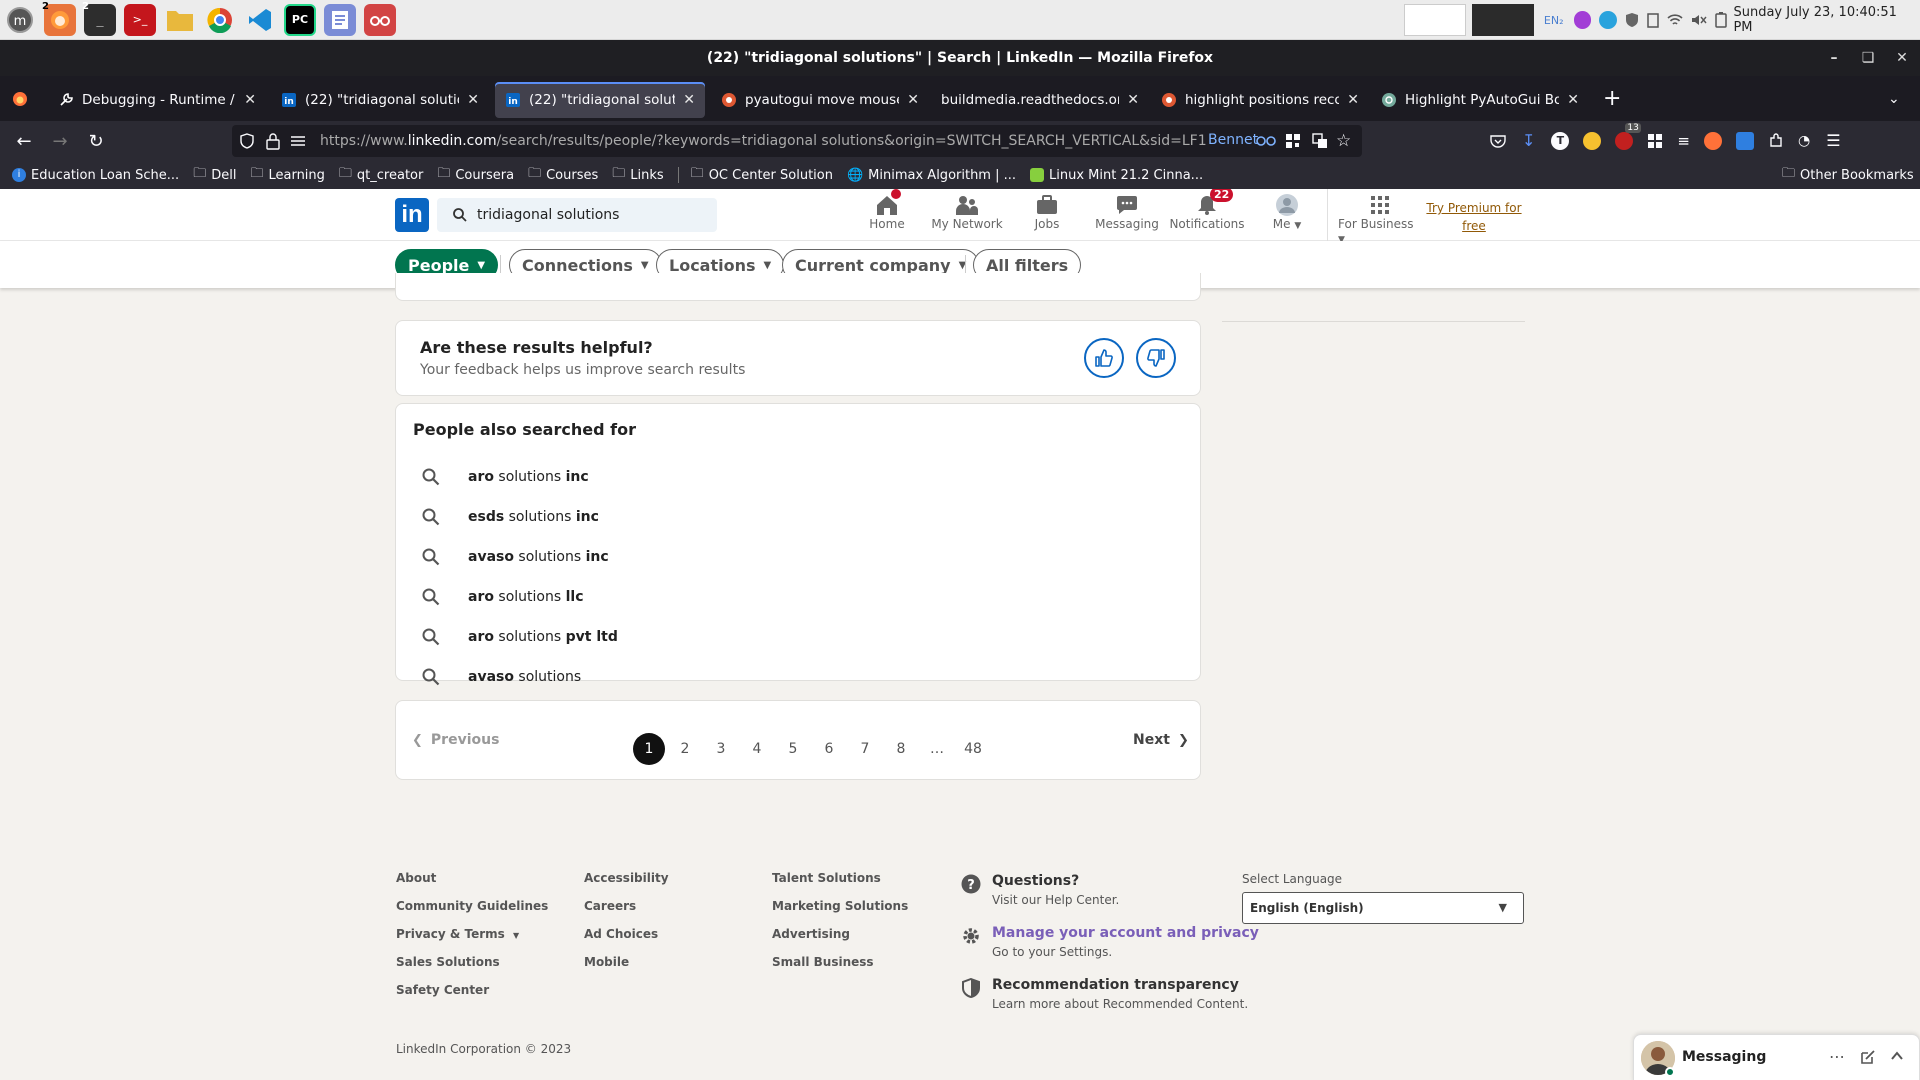  What do you see at coordinates (1628, 136) in the screenshot?
I see `ublock-icon: 13` at bounding box center [1628, 136].